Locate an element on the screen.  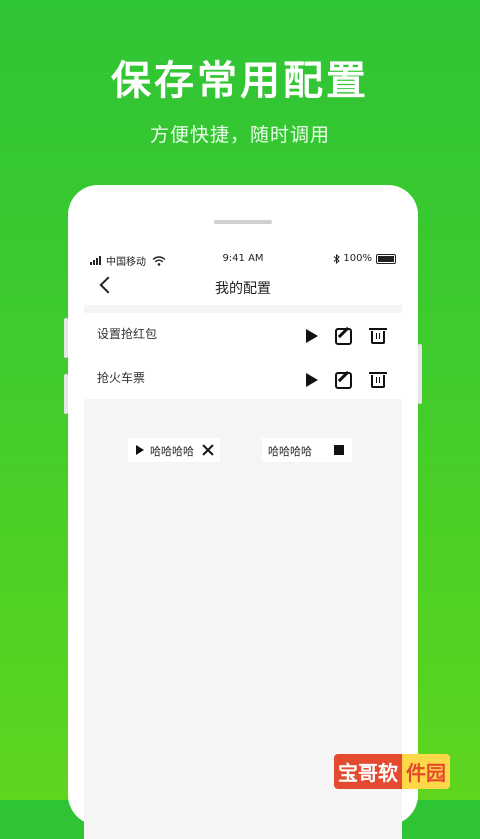
nav-bar: 我的配置 is located at coordinates (243, 287).